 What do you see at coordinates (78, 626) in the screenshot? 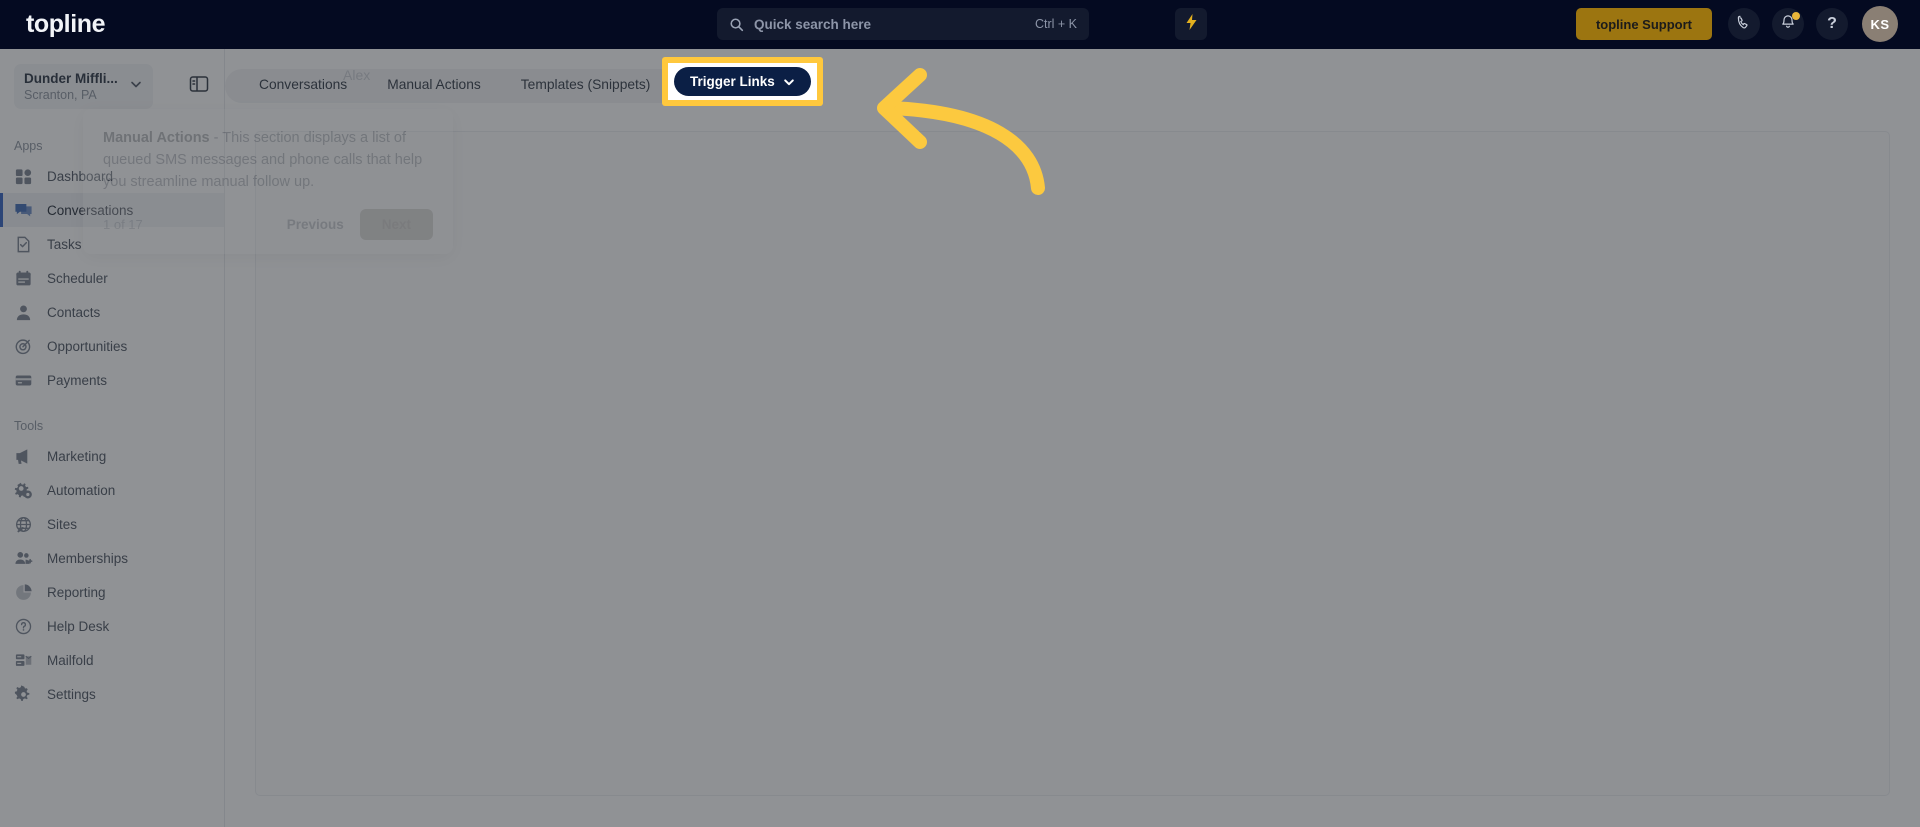
I see `sidebar-item-label: Help Desk` at bounding box center [78, 626].